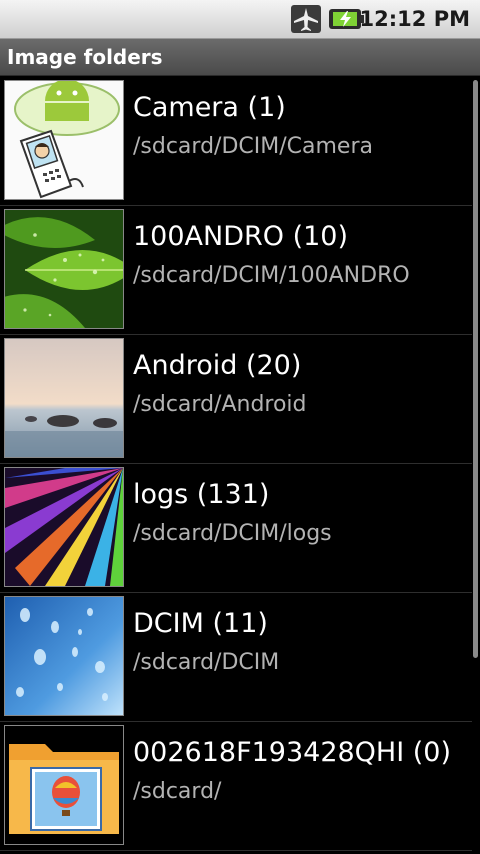 This screenshot has height=854, width=480. I want to click on folder-name: 100ANDRO (10), so click(241, 236).